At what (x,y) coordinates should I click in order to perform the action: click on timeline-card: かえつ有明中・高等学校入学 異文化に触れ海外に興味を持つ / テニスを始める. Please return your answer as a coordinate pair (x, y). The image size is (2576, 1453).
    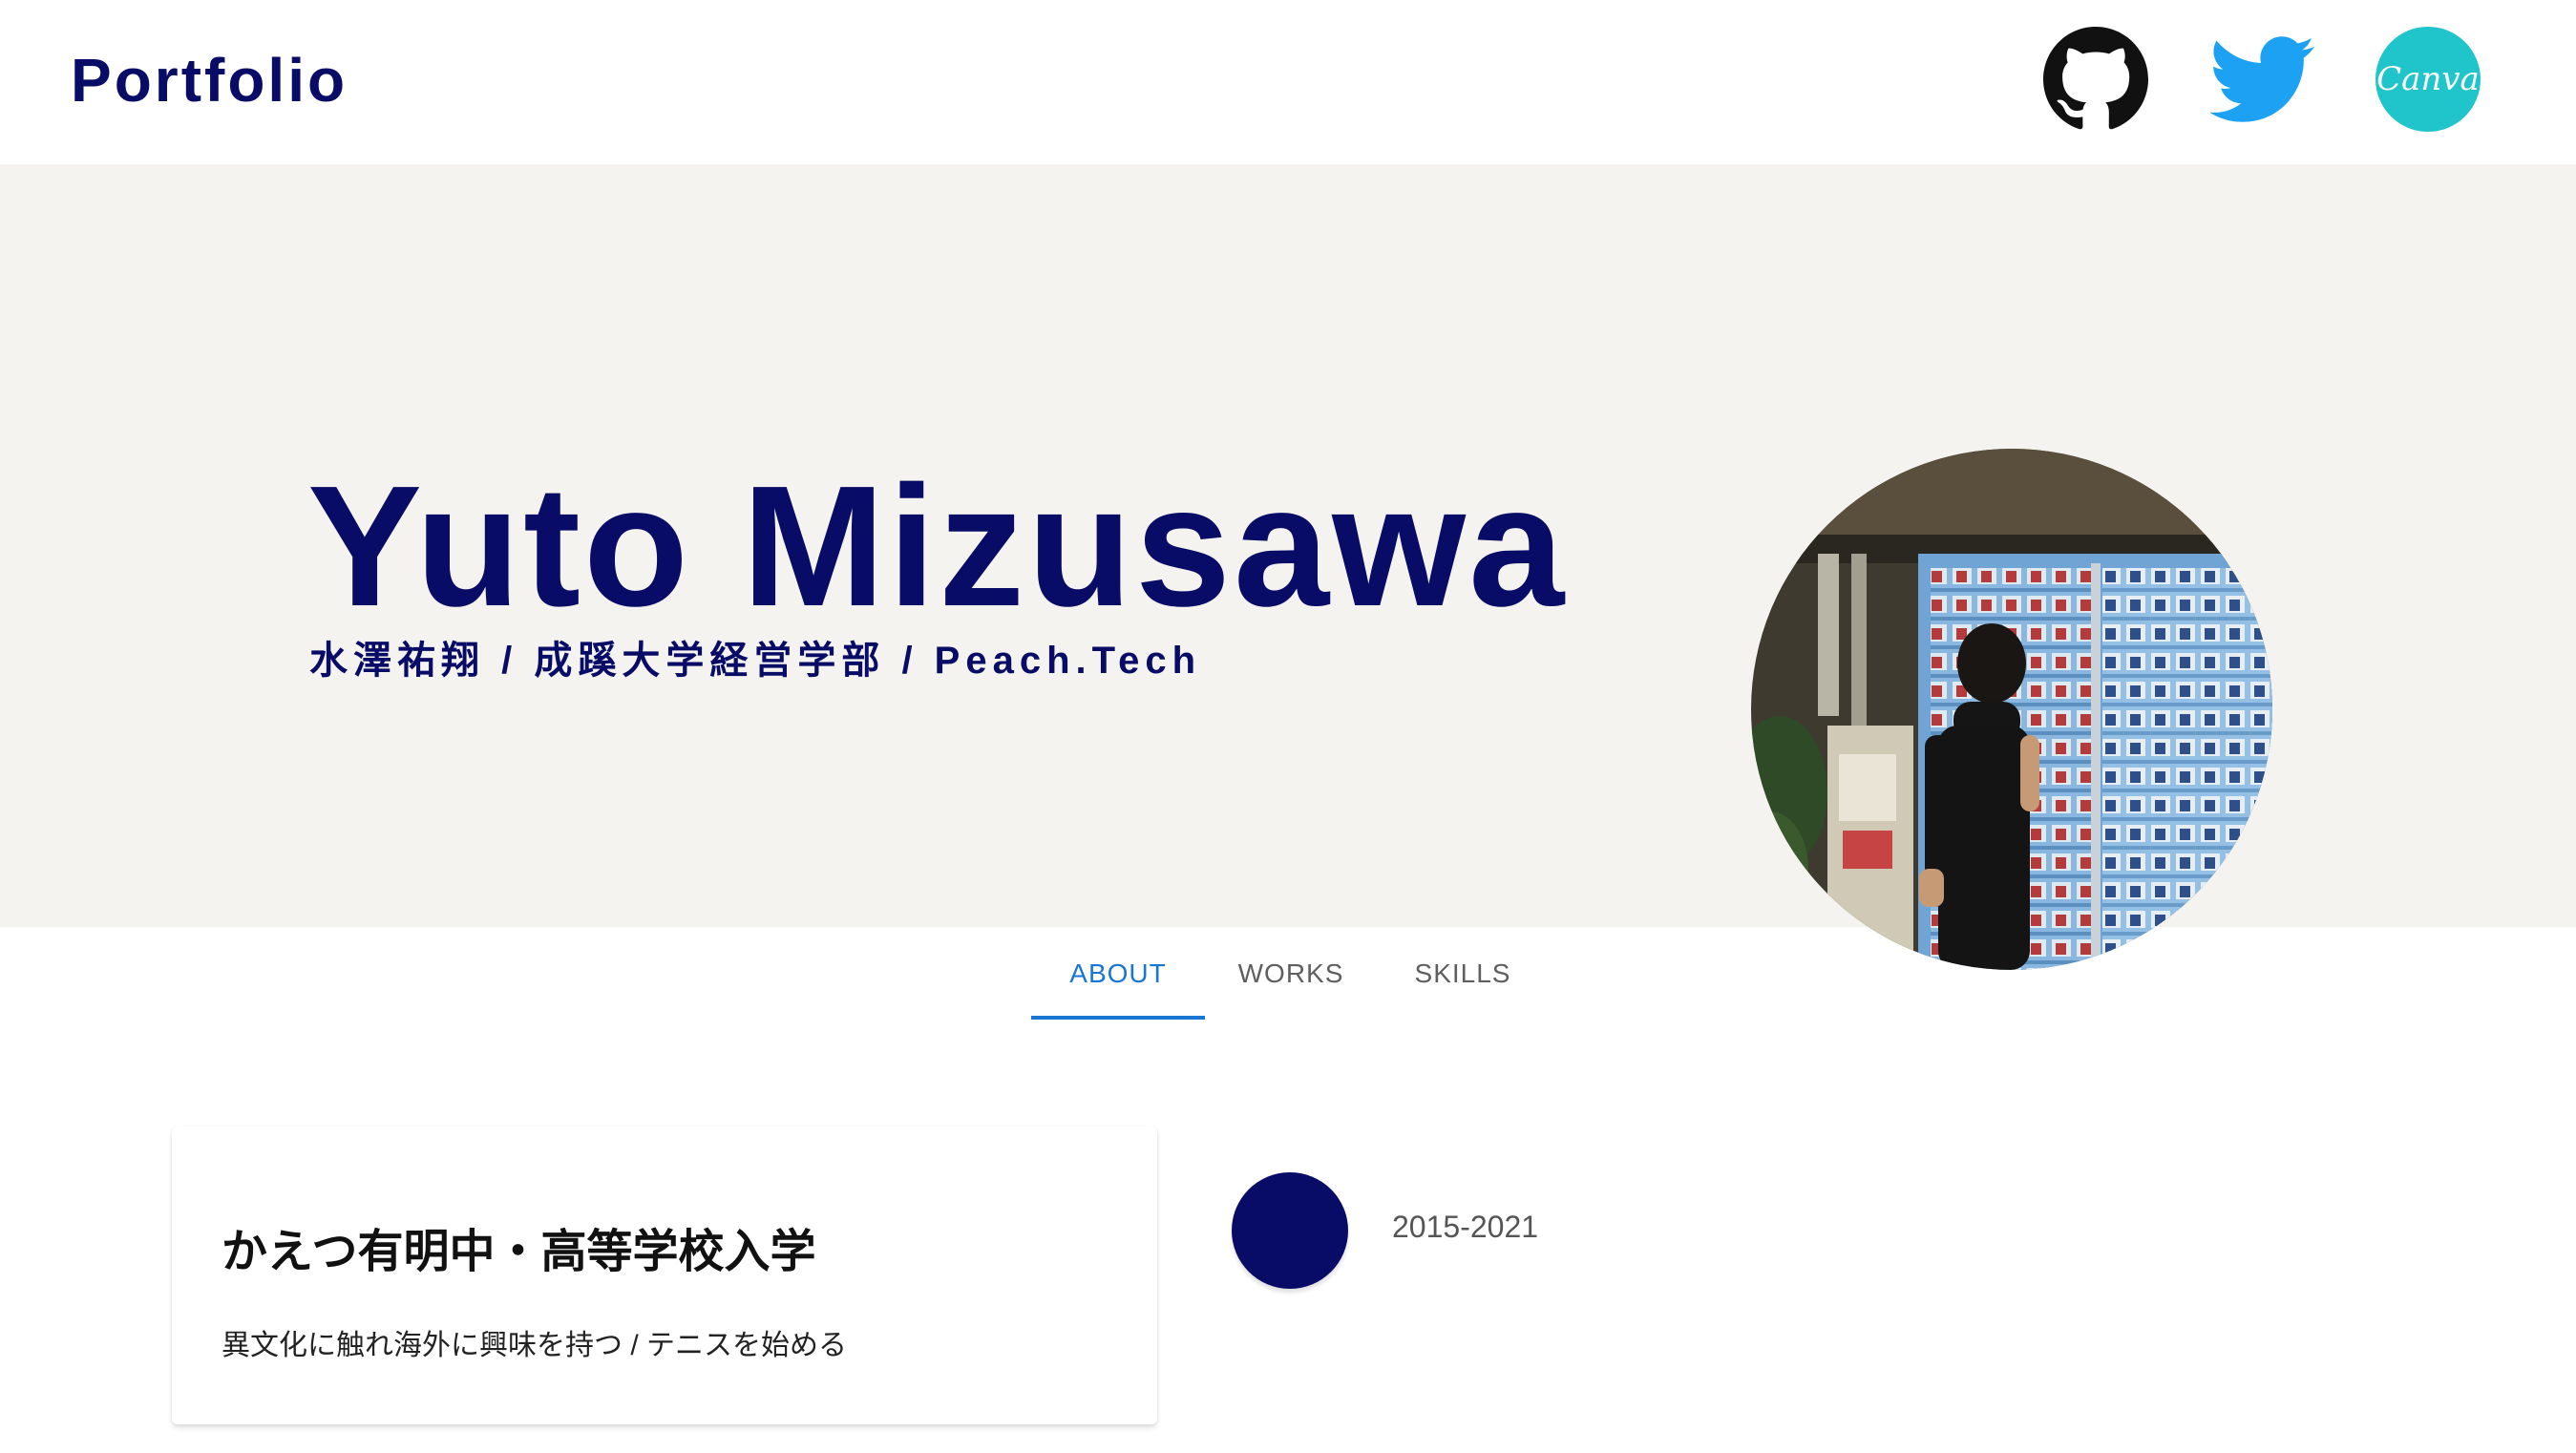
    Looking at the image, I should click on (664, 1275).